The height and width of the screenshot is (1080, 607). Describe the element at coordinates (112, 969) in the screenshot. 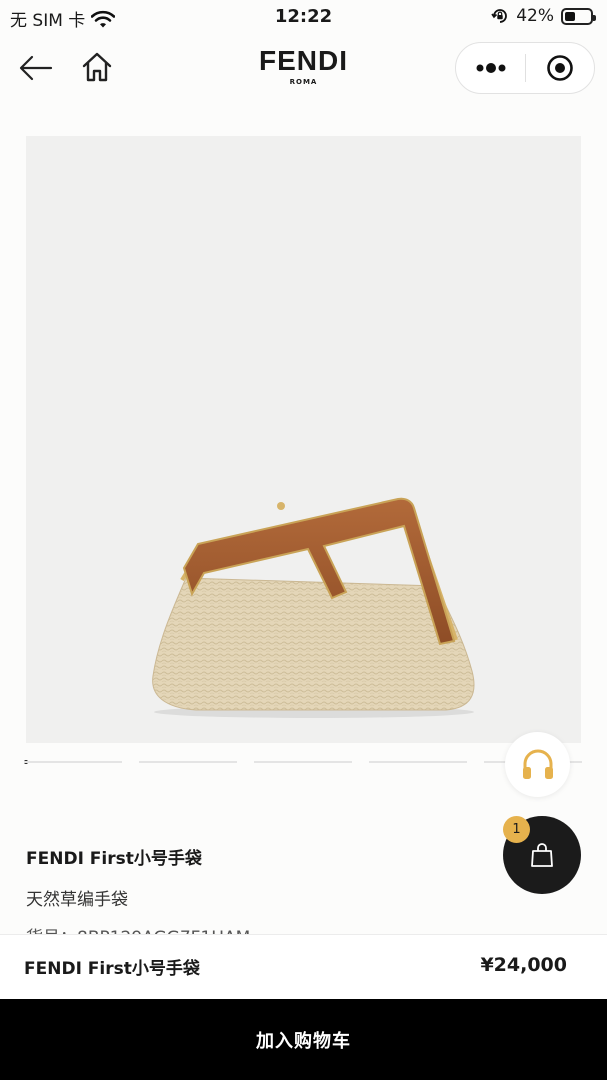

I see `bottom-product-name: FENDI First小号手袋` at that location.